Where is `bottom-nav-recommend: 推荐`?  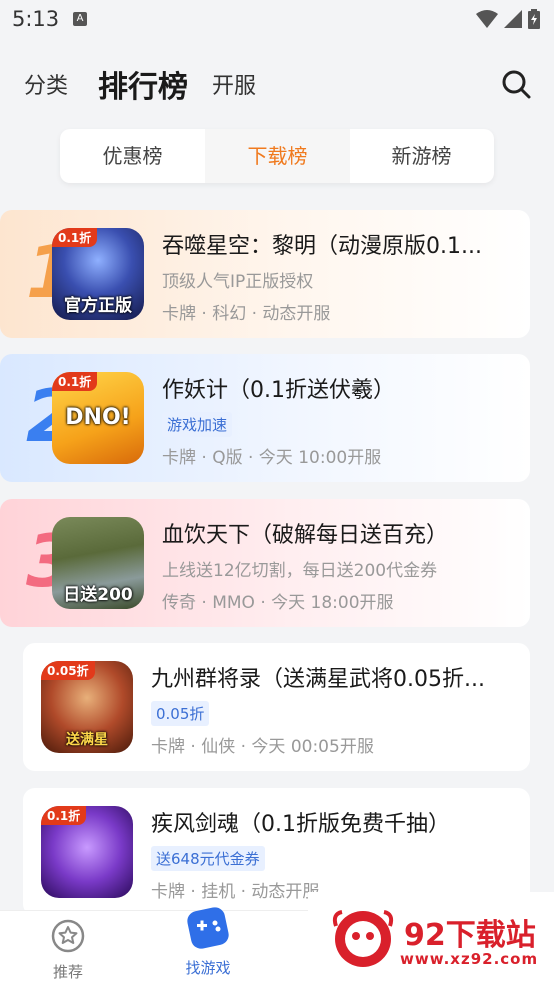
bottom-nav-recommend: 推荐 is located at coordinates (68, 950).